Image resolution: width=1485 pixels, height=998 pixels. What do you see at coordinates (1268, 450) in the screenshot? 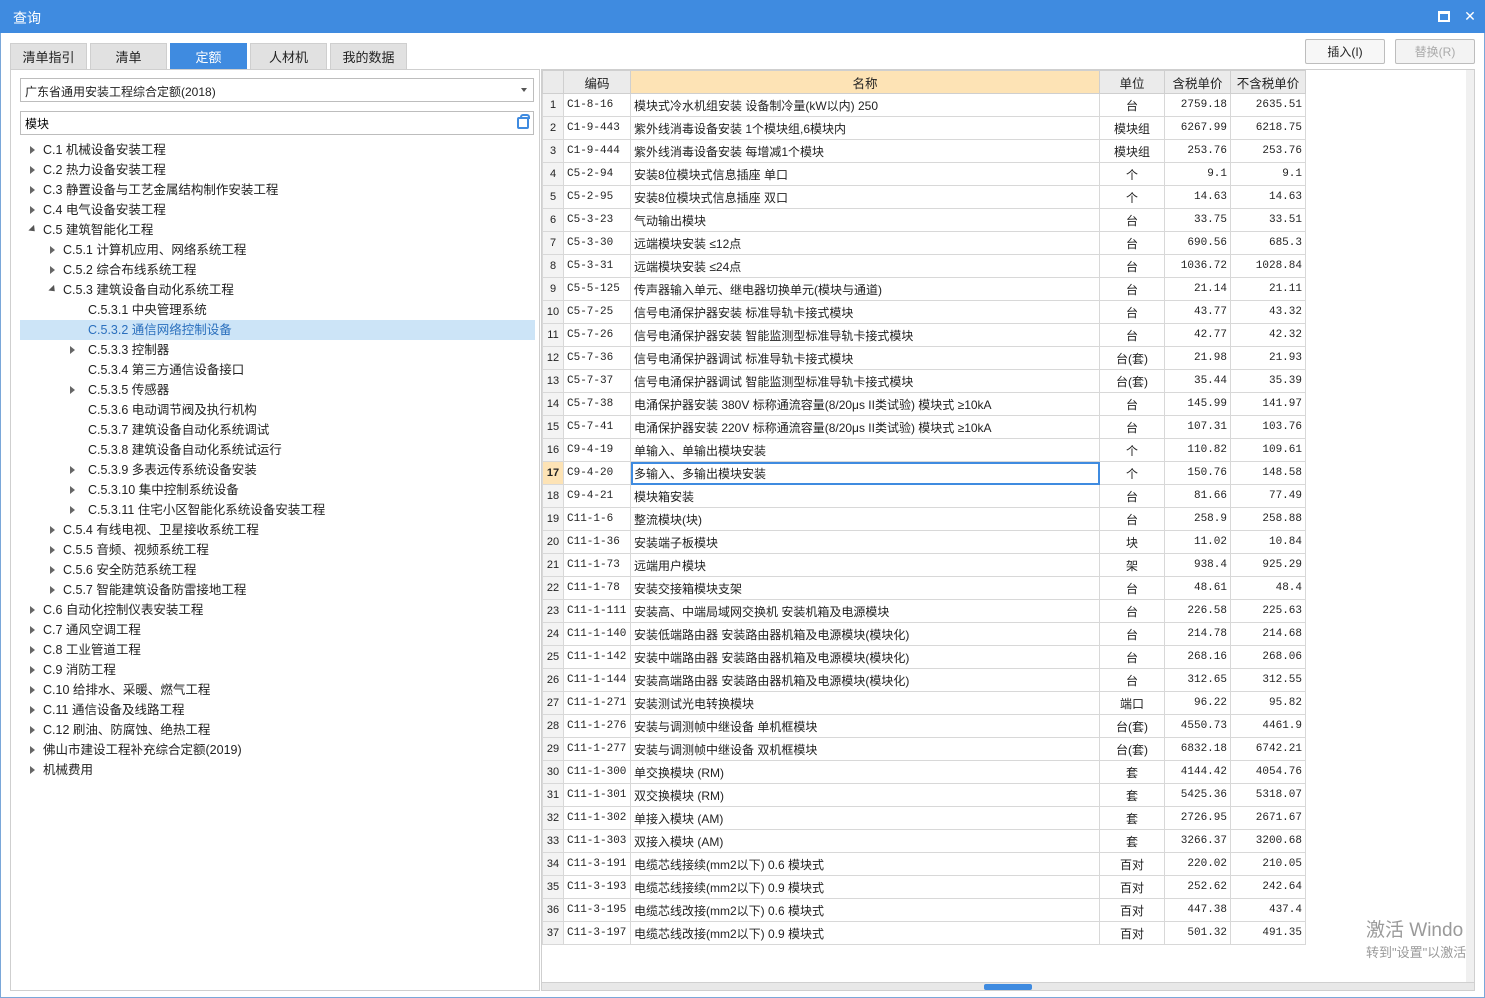
I see `cell-notax-price: 109.61` at bounding box center [1268, 450].